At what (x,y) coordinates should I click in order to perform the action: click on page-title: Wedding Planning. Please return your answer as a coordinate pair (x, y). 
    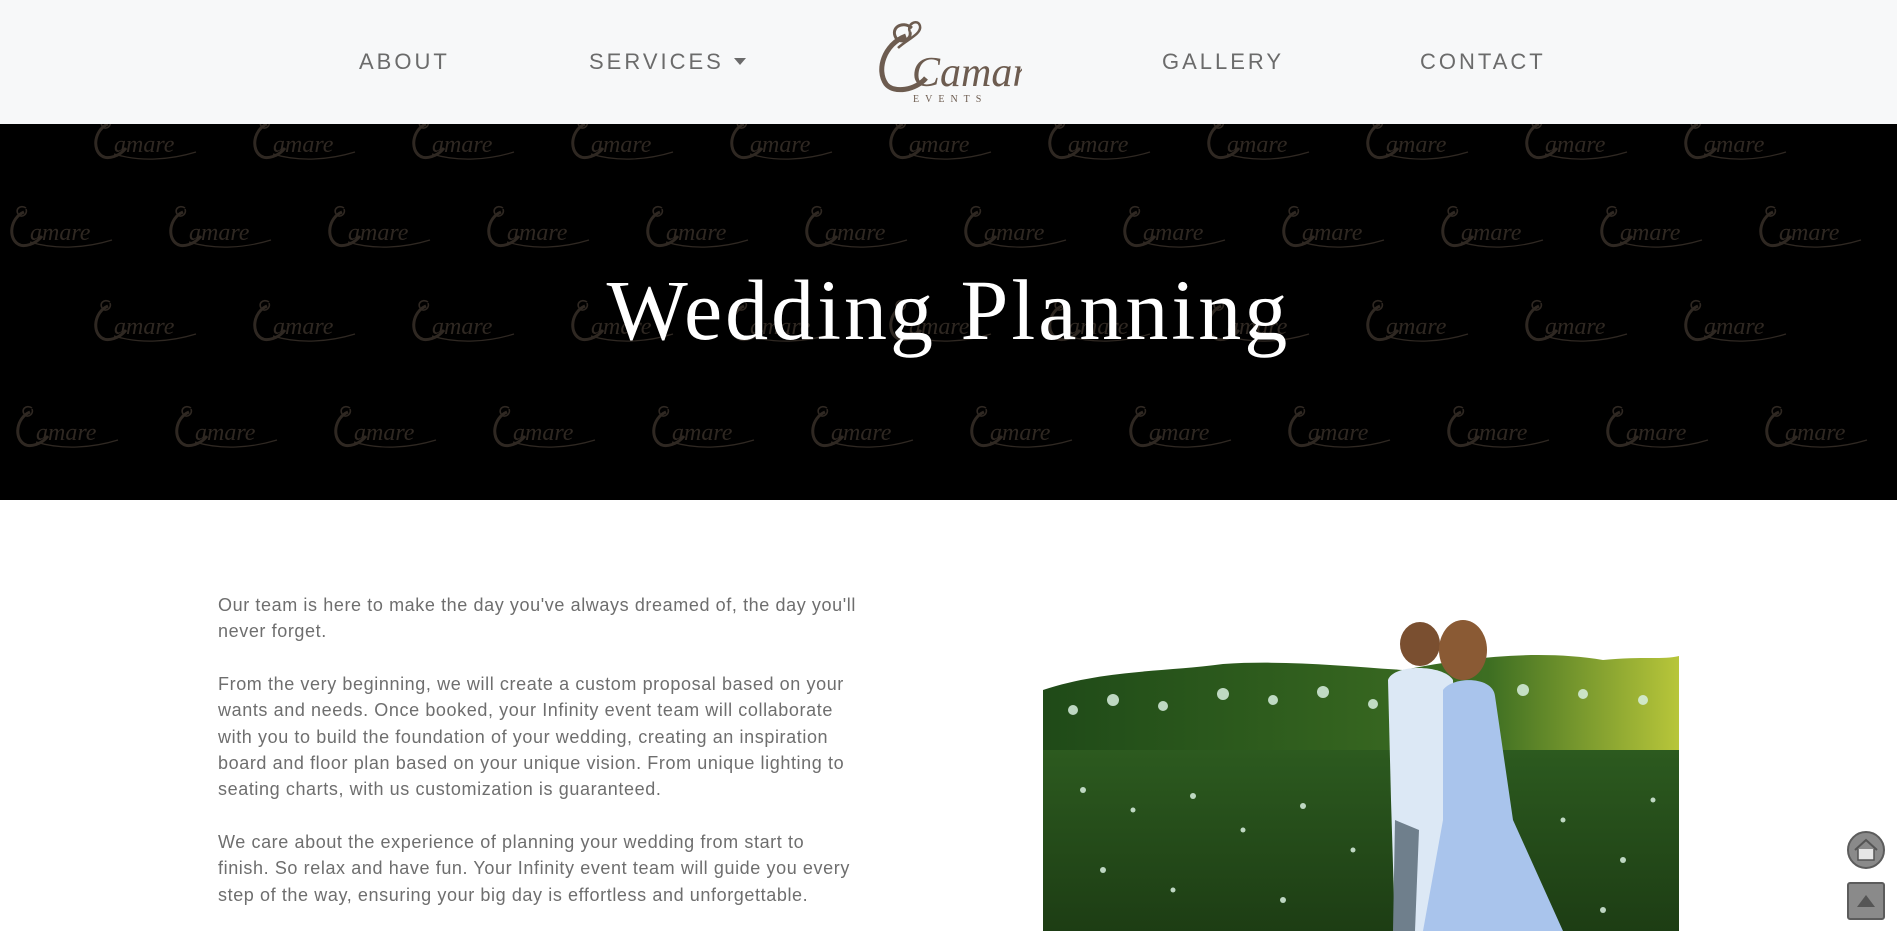
    Looking at the image, I should click on (948, 310).